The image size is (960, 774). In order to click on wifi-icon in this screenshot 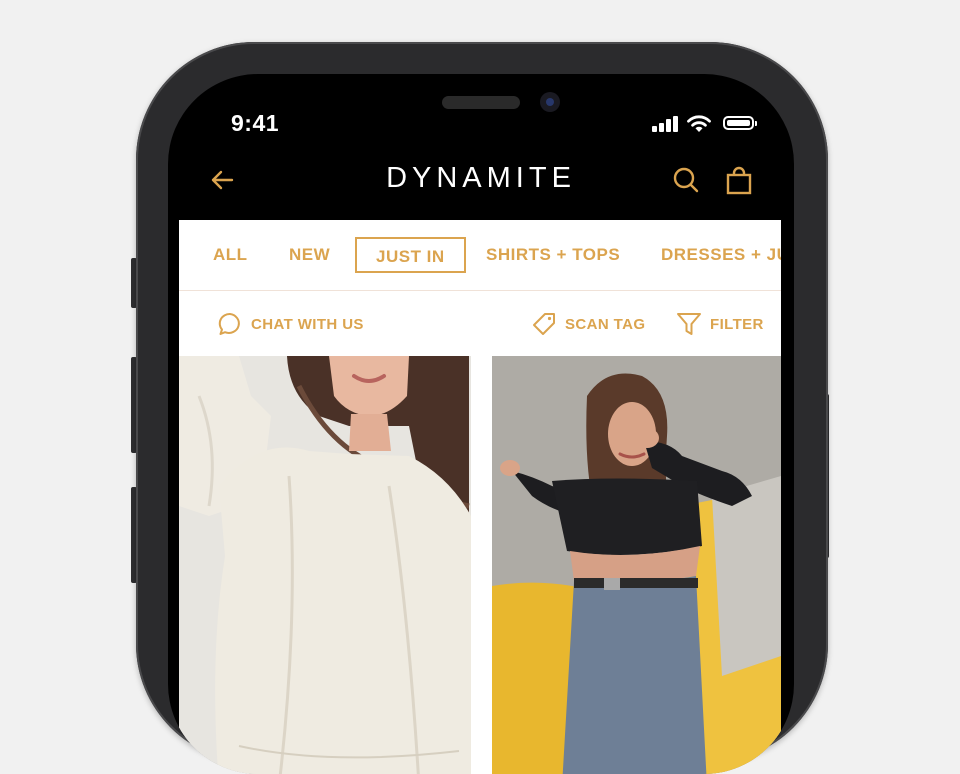, I will do `click(699, 123)`.